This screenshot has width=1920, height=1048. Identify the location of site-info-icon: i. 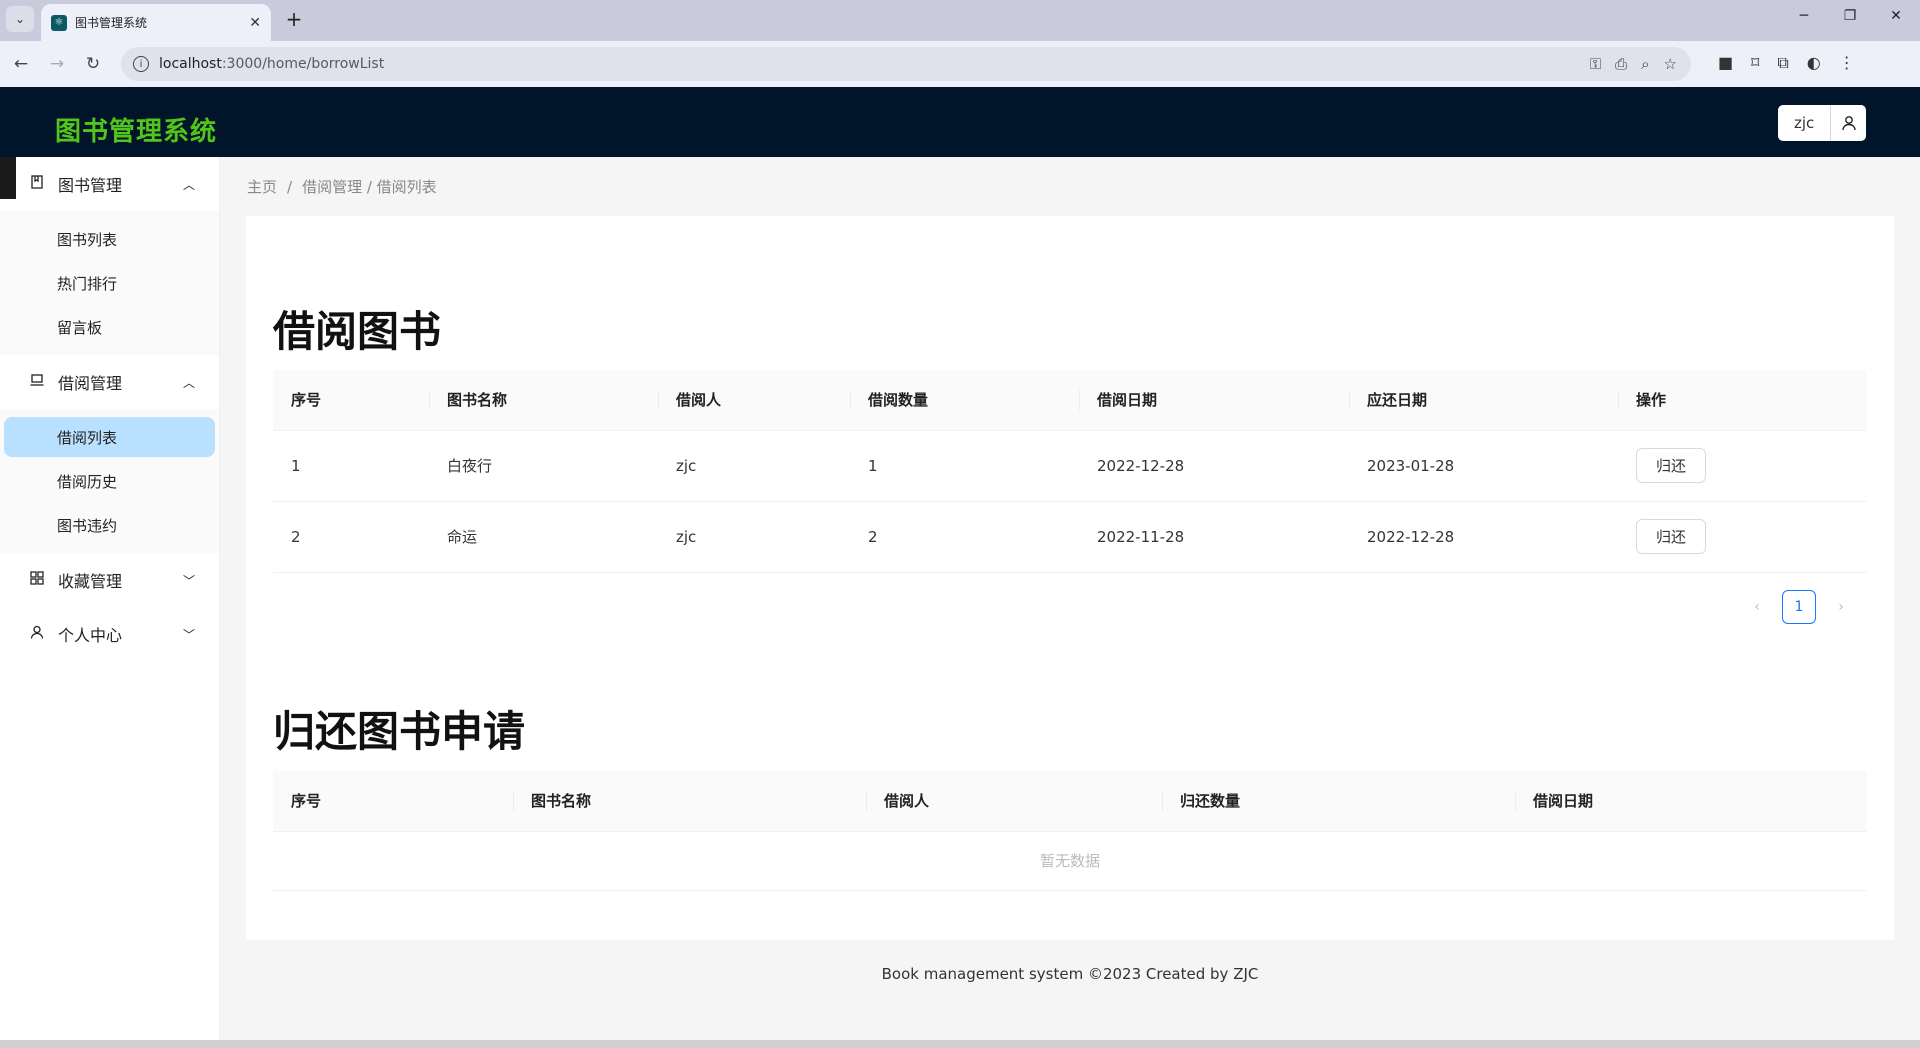
(141, 64).